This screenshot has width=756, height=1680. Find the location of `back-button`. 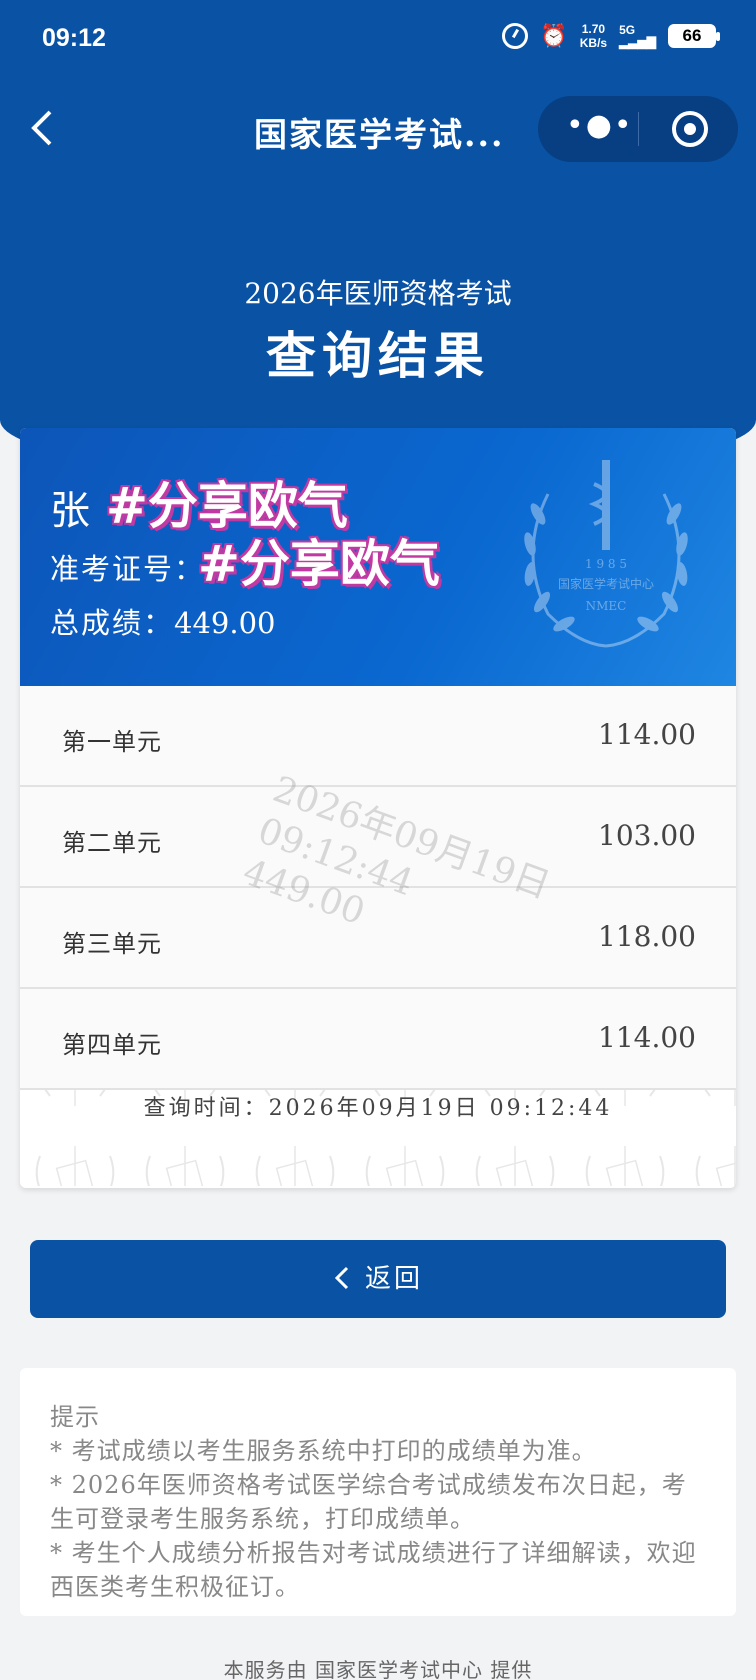

back-button is located at coordinates (48, 128).